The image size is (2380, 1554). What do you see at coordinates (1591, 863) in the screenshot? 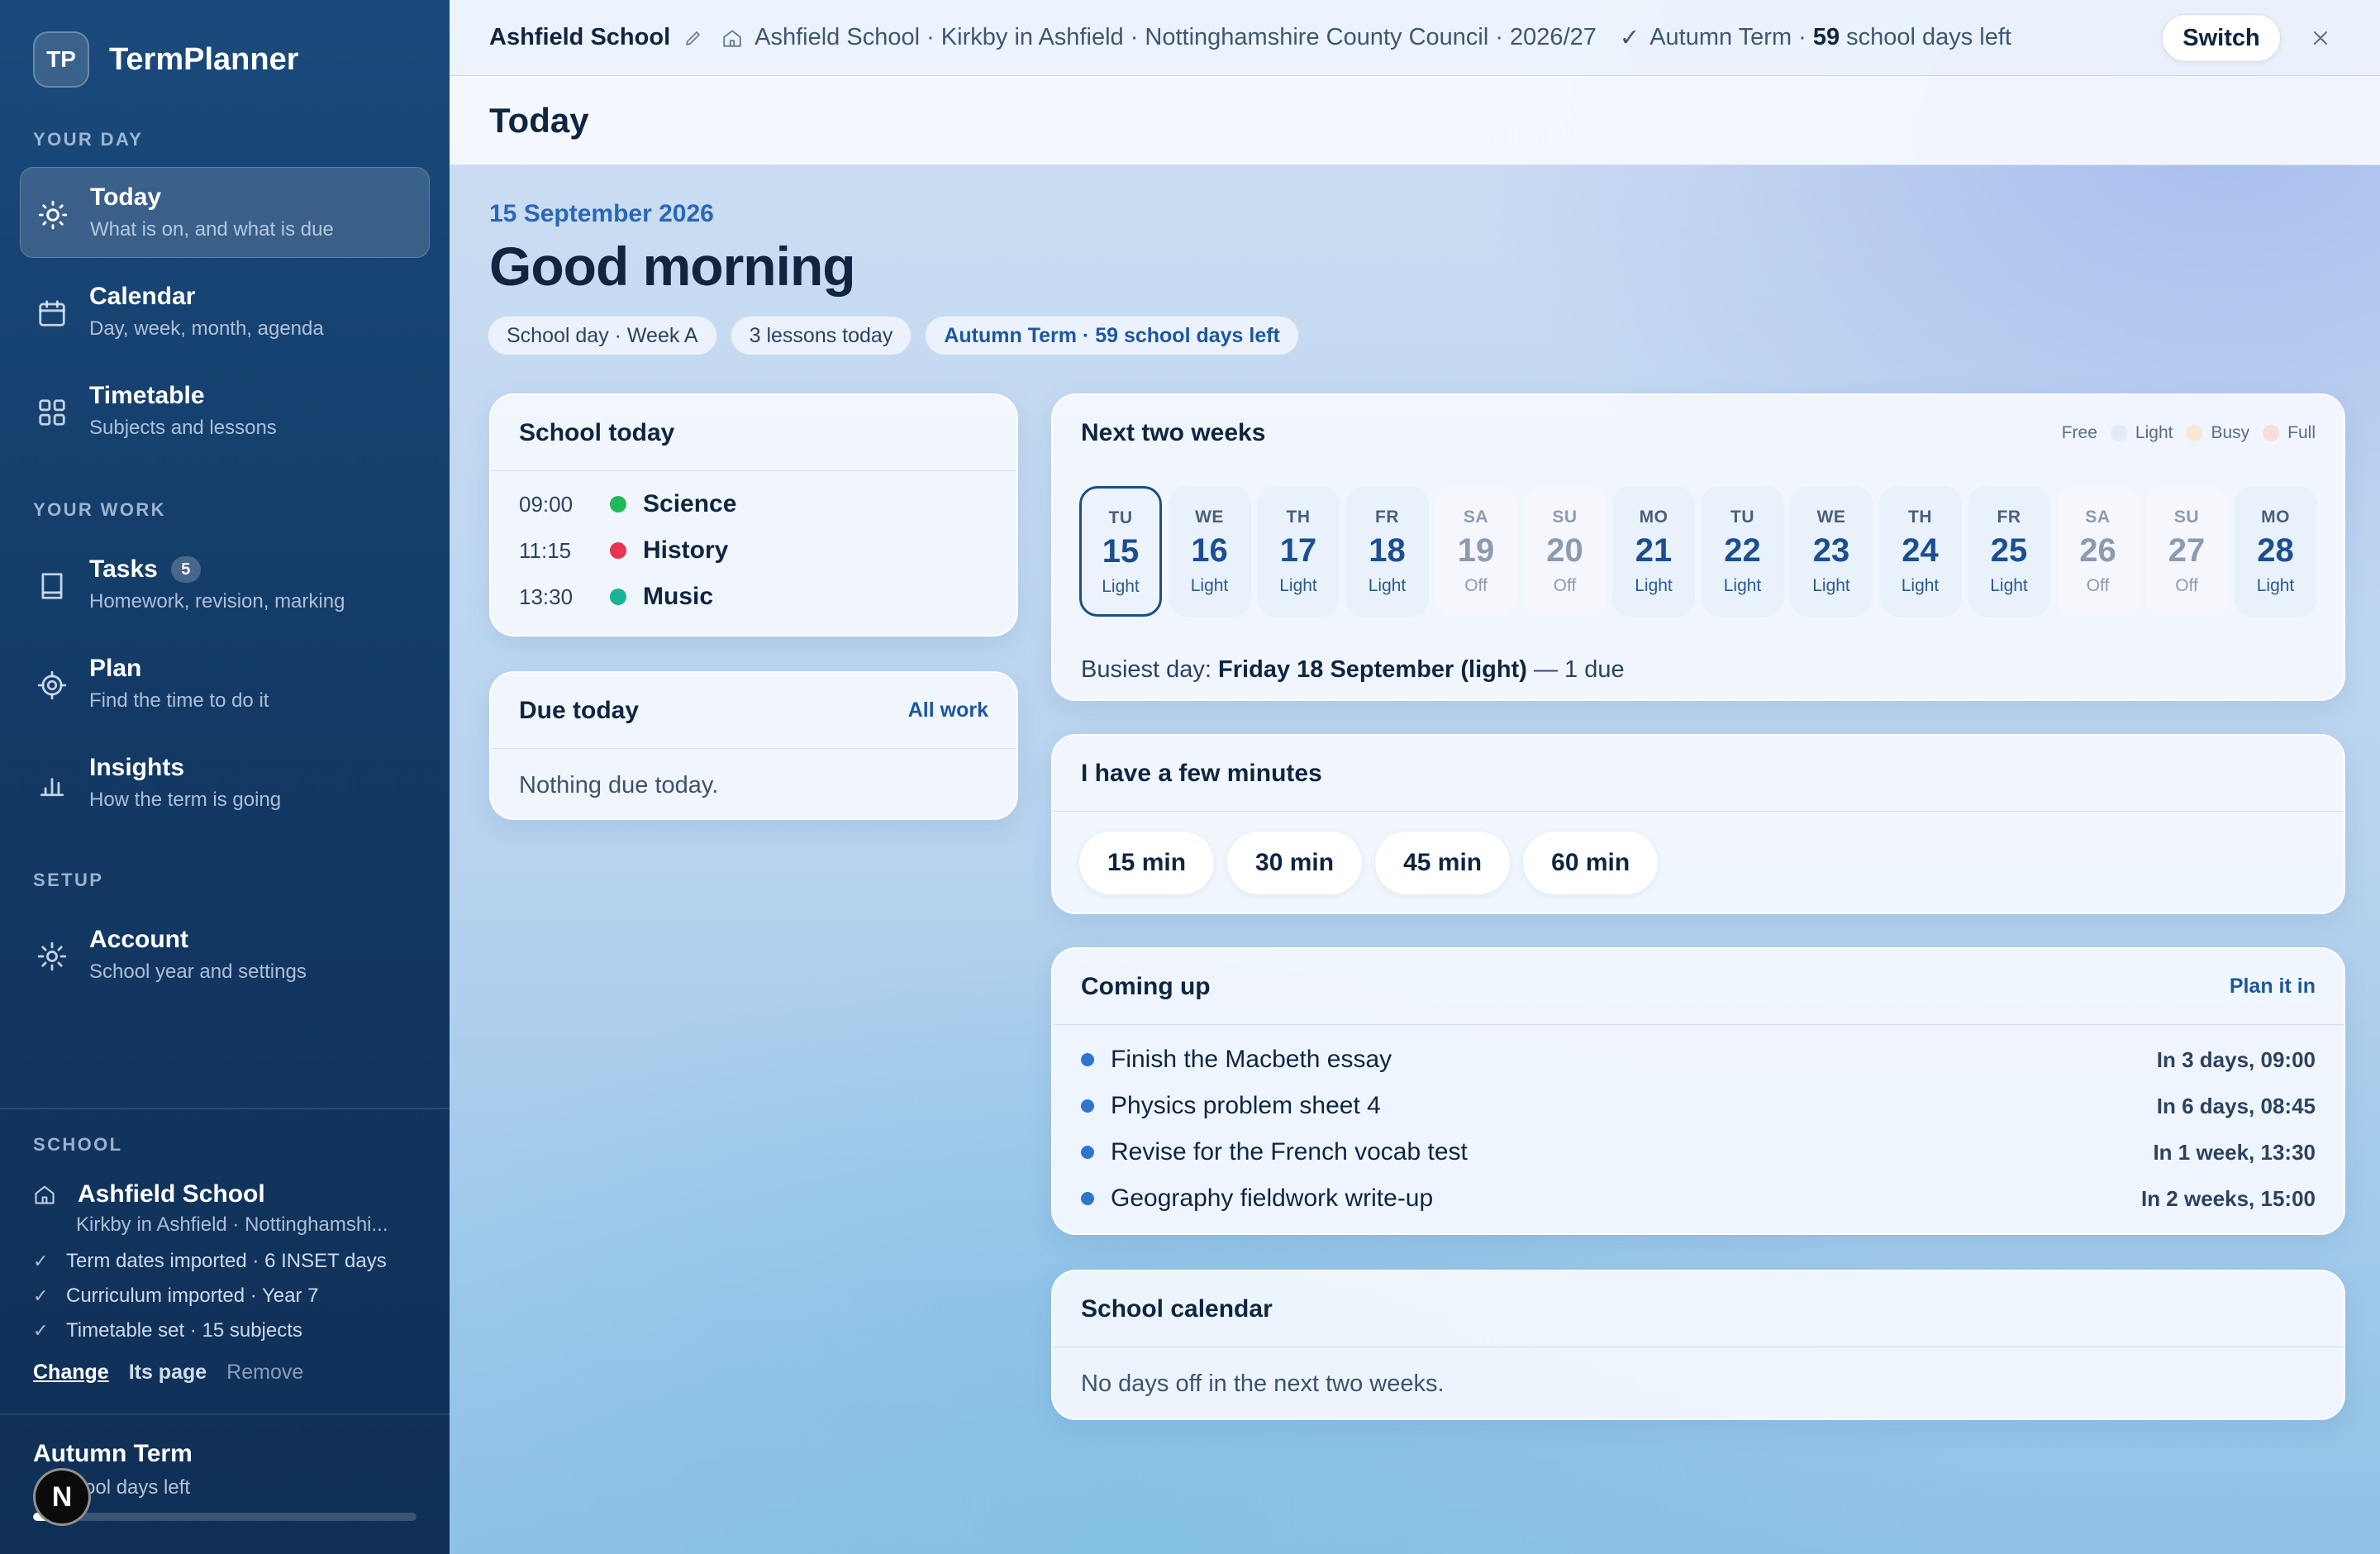
I see `time-option-button: 60 min` at bounding box center [1591, 863].